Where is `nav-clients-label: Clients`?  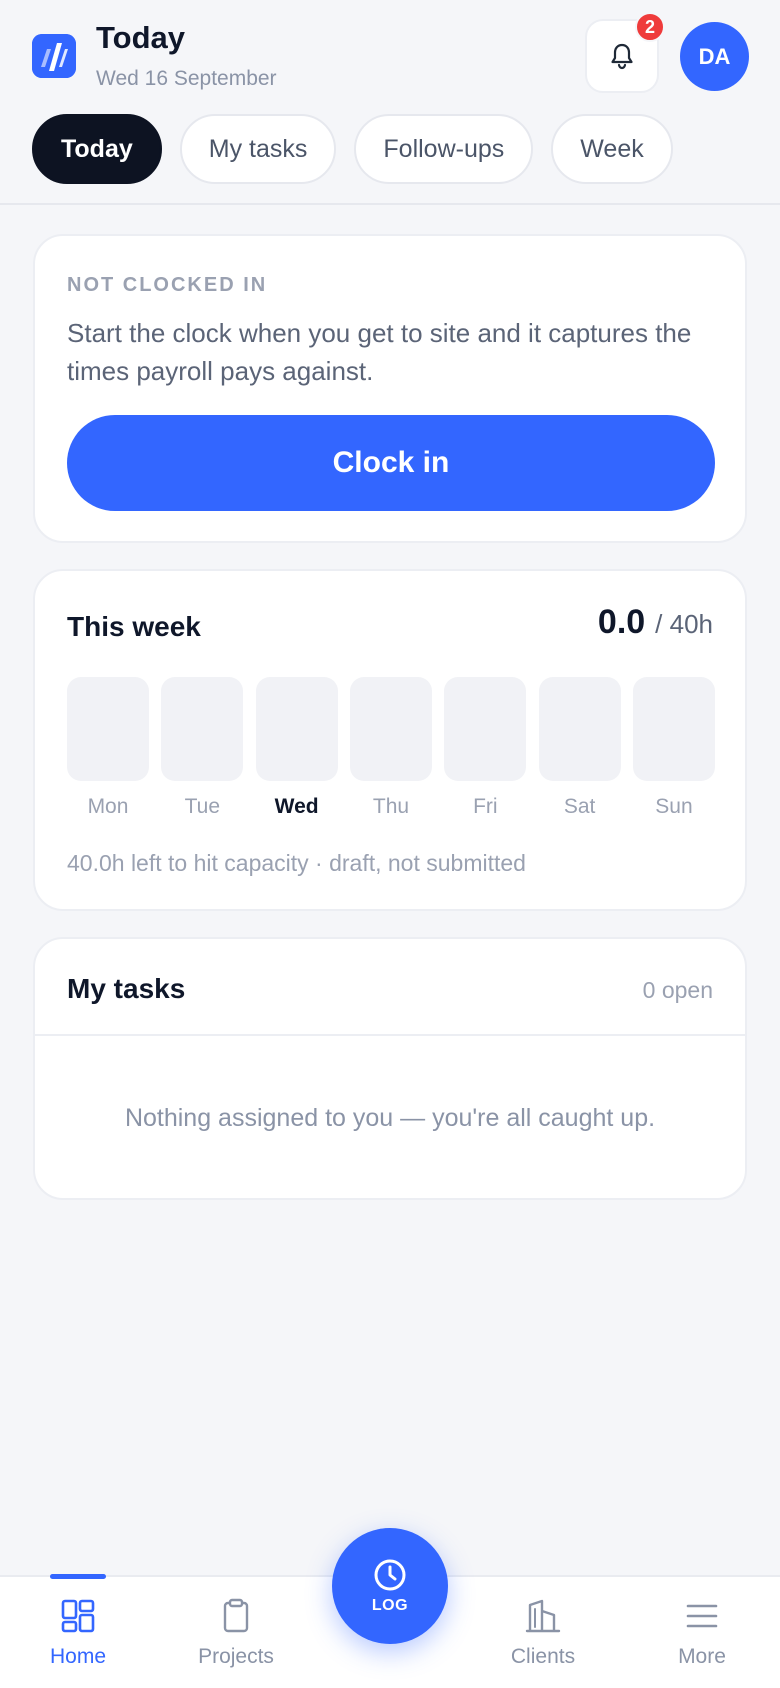
nav-clients-label: Clients is located at coordinates (543, 1656).